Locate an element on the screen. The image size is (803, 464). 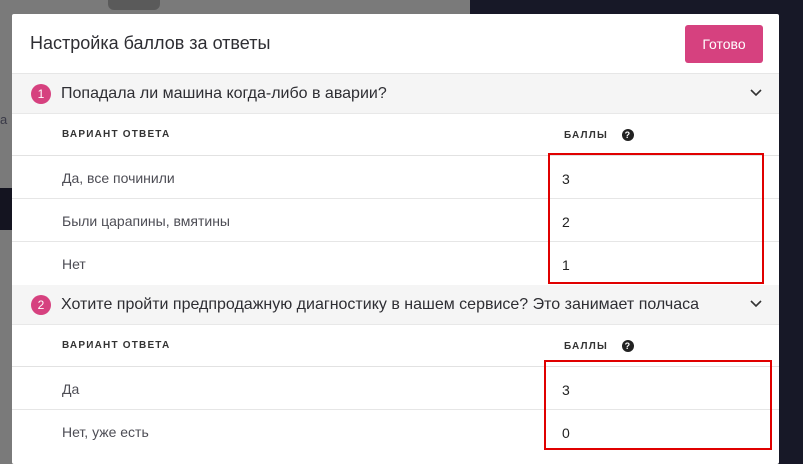
score-input: 0 is located at coordinates (566, 433).